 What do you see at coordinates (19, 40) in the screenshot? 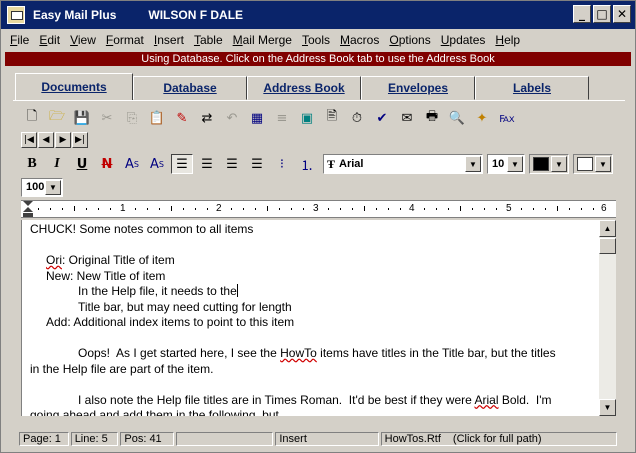
I see `menu-file: File` at bounding box center [19, 40].